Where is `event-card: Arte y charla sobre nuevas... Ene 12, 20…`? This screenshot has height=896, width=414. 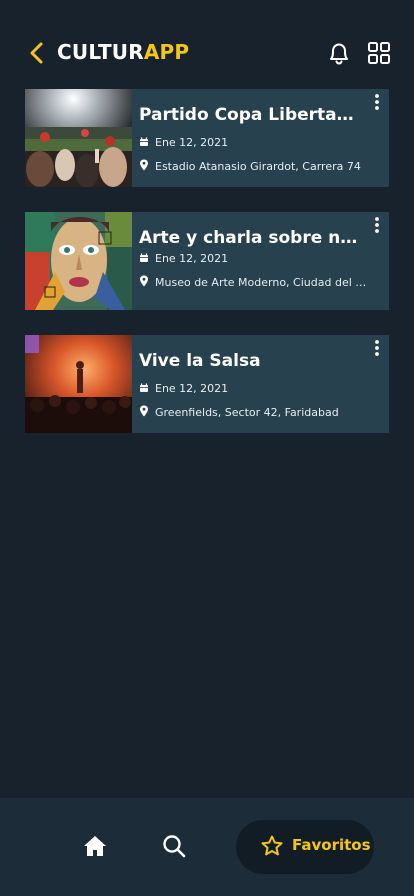
event-card: Arte y charla sobre nuevas... Ene 12, 20… is located at coordinates (207, 261).